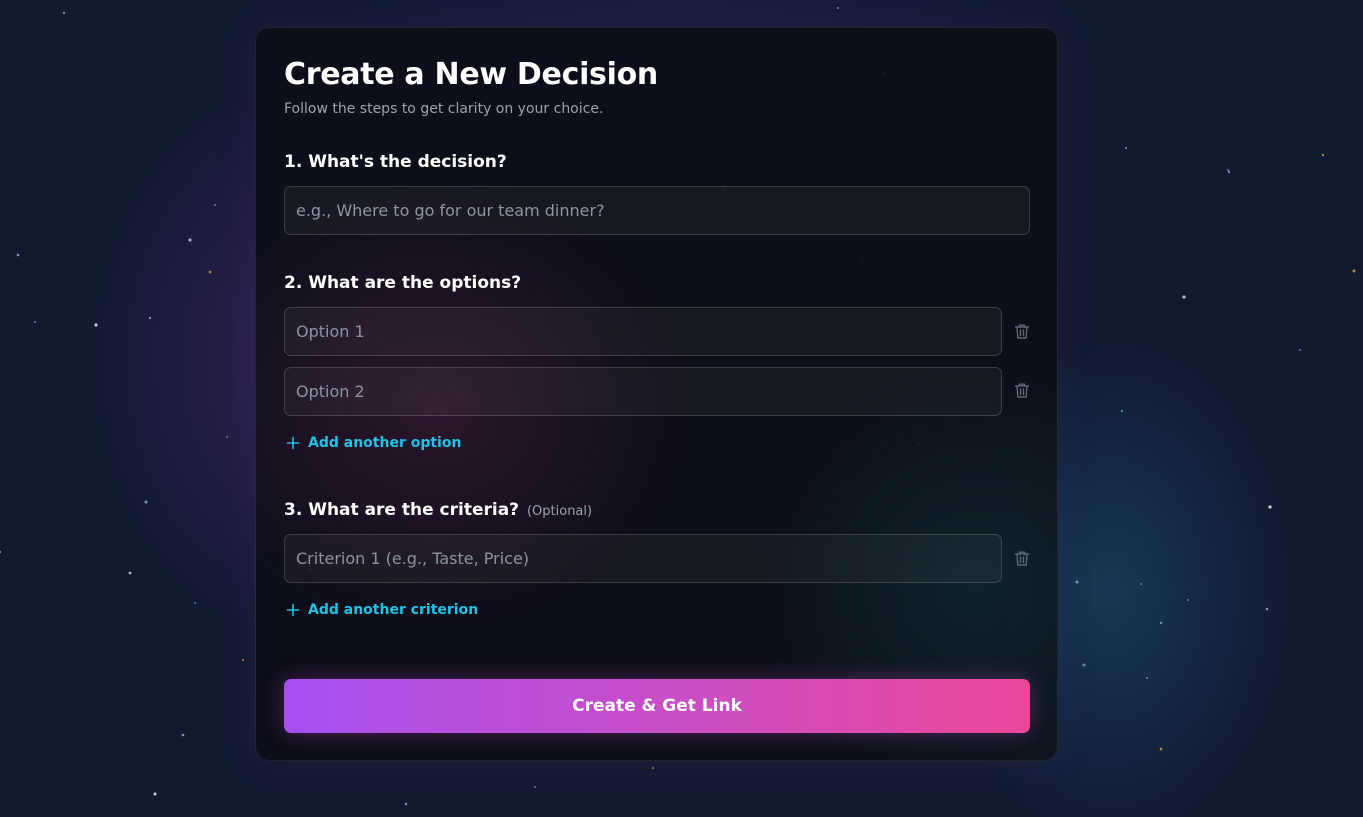  What do you see at coordinates (402, 510) in the screenshot?
I see `criteria-section-title: 3. What are the criteria?` at bounding box center [402, 510].